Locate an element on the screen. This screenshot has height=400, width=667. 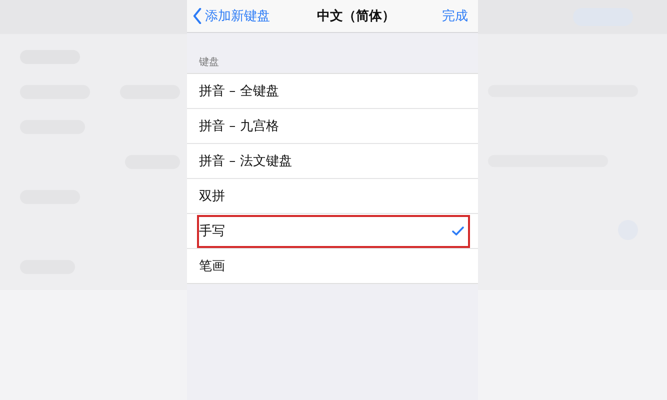
option-label: 拼音 – 法文键盘 is located at coordinates (245, 161).